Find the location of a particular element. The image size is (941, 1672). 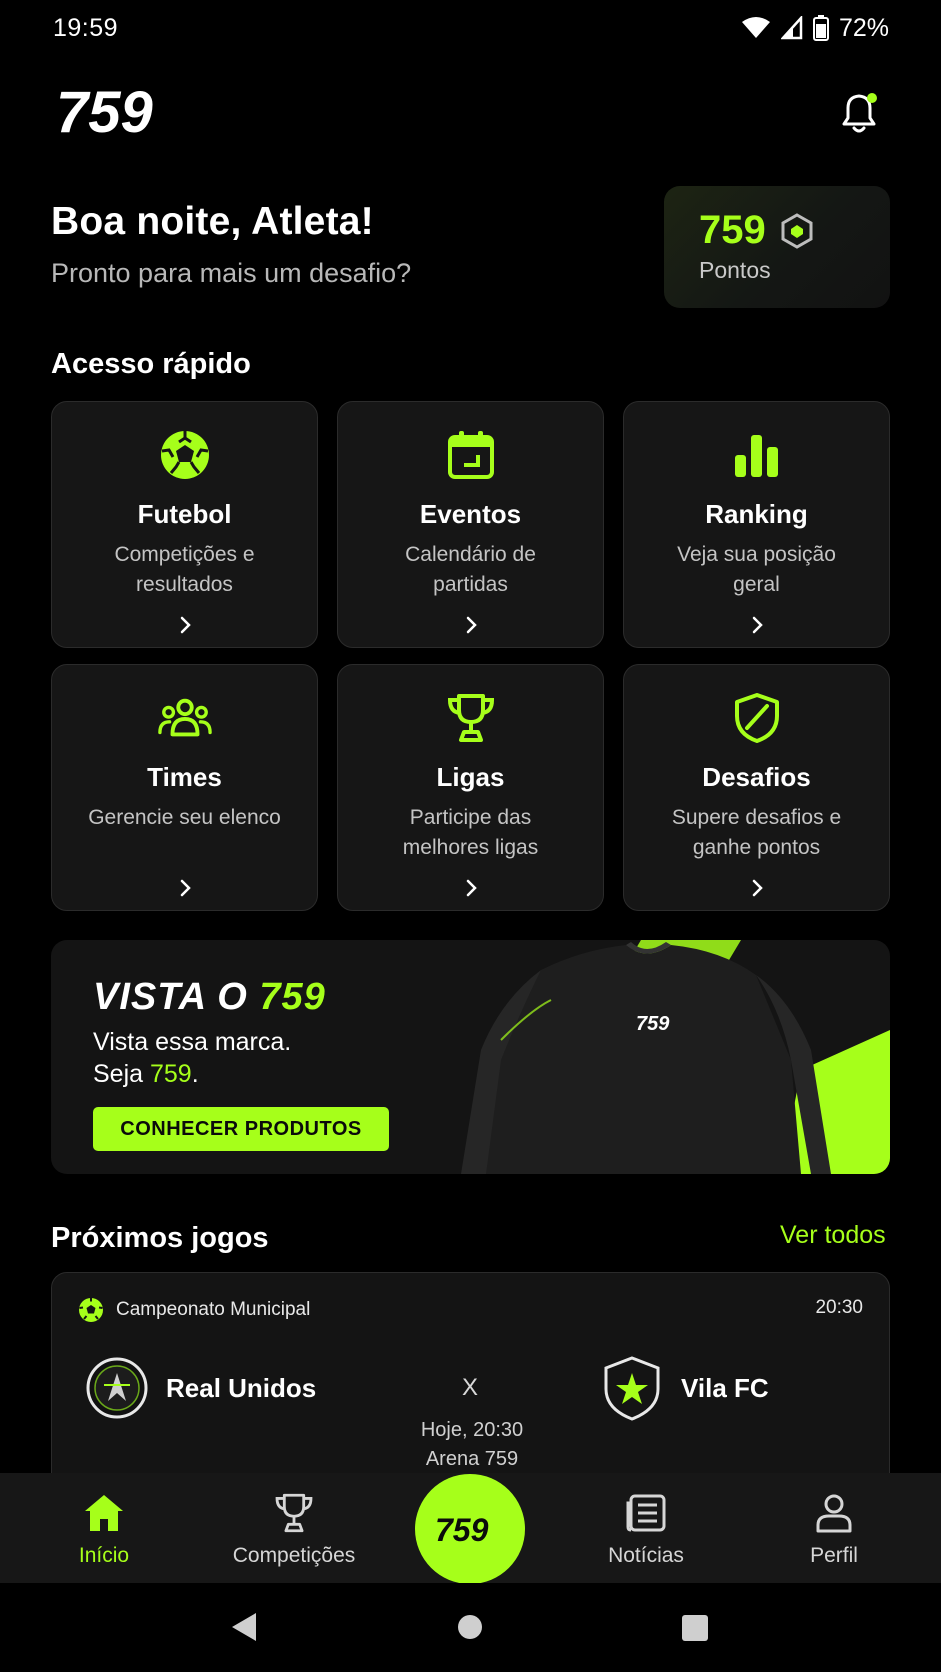

status-bar: 19:59 72% is located at coordinates (470, 28).